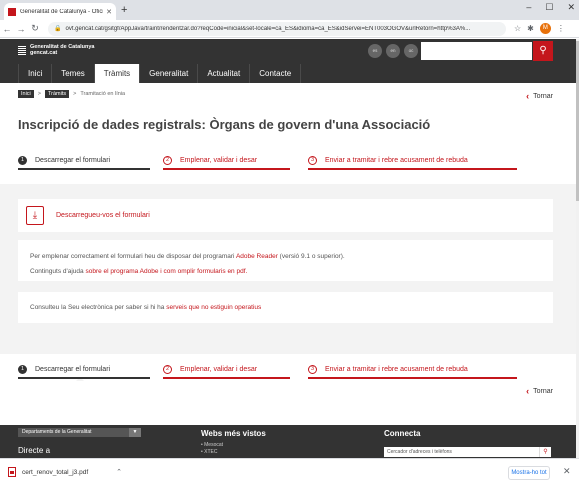 The image size is (579, 487). Describe the element at coordinates (402, 433) in the screenshot. I see `connecta-heading: Connecta` at that location.